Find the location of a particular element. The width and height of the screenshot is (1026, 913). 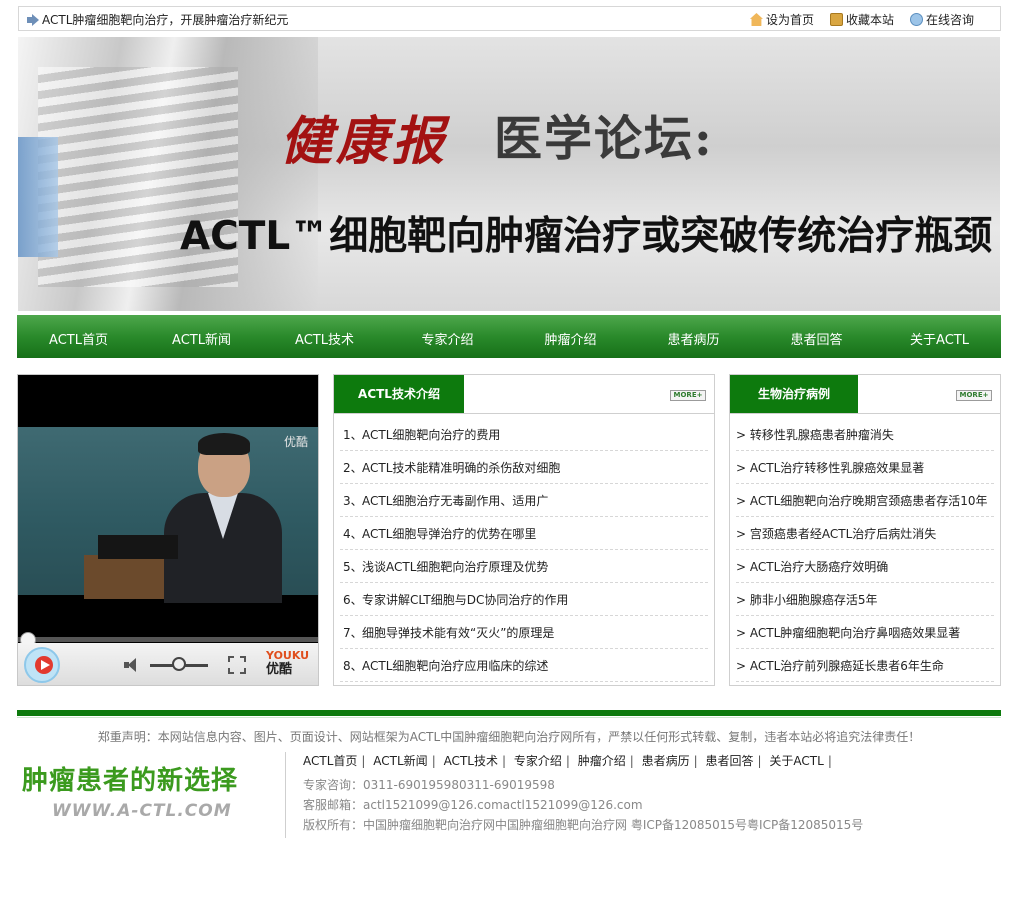

bookmark-icon is located at coordinates (836, 19).